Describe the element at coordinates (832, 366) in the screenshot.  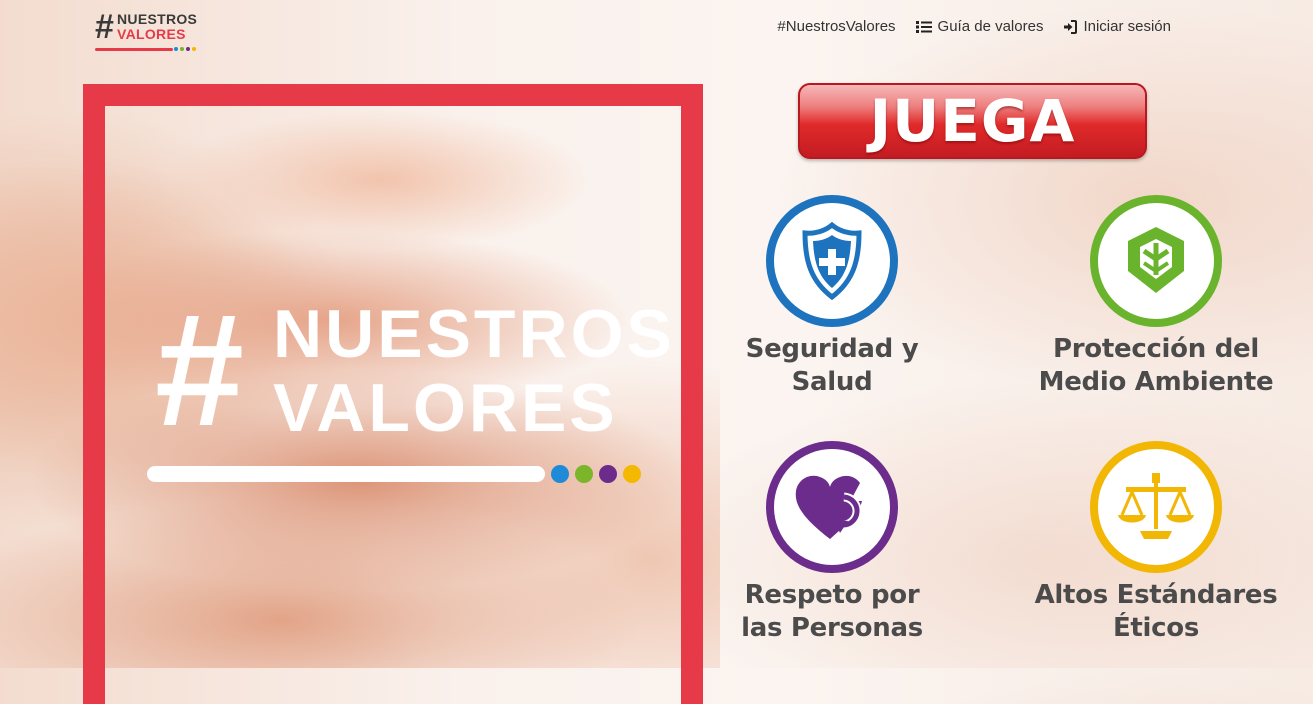
I see `value-label: Seguridad y Salud` at that location.